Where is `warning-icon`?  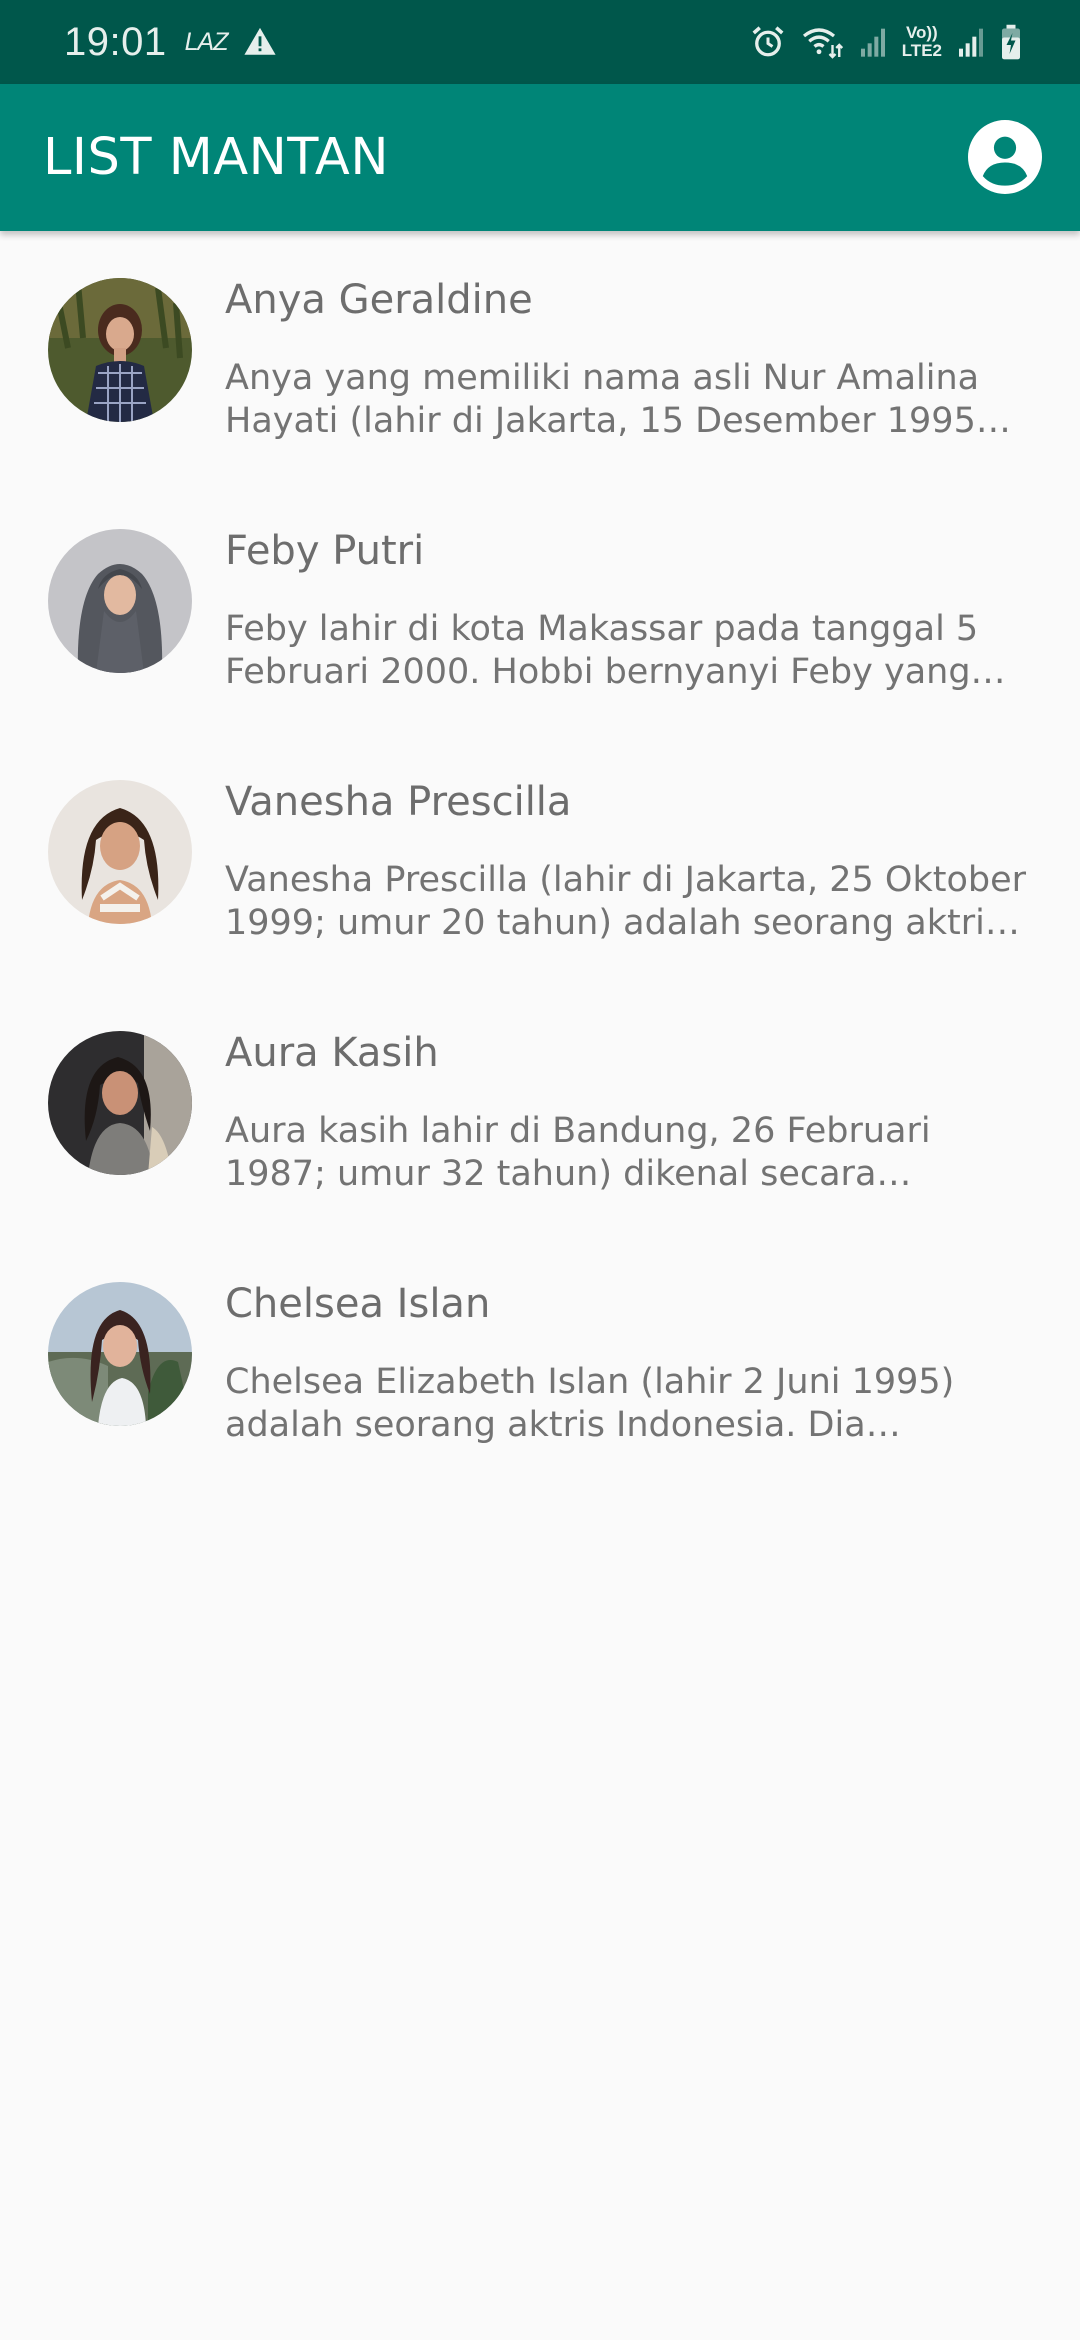
warning-icon is located at coordinates (260, 41).